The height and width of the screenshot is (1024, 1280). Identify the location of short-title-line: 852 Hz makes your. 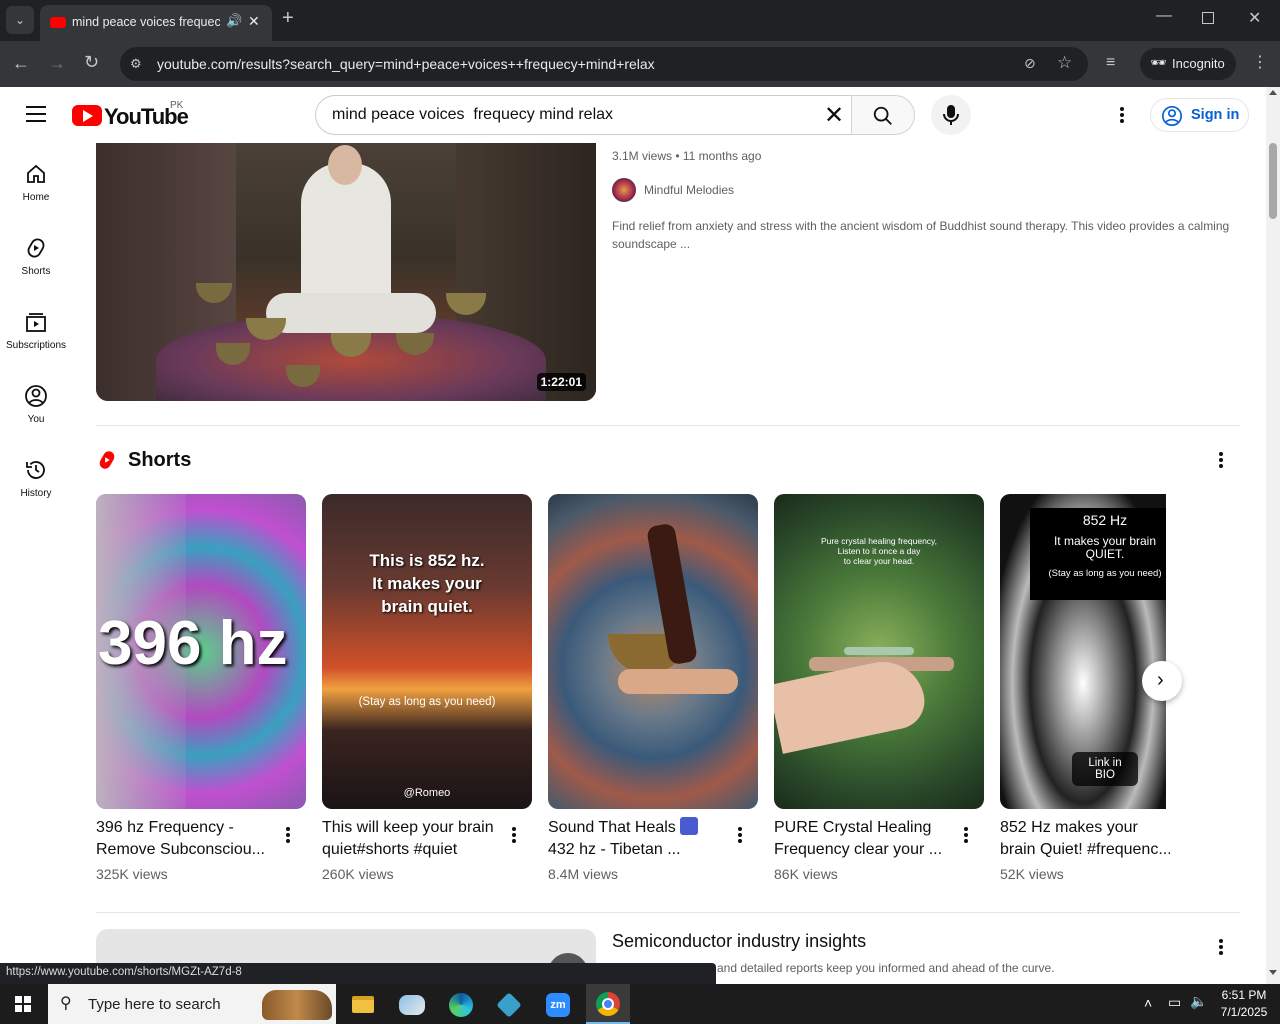
(1069, 827).